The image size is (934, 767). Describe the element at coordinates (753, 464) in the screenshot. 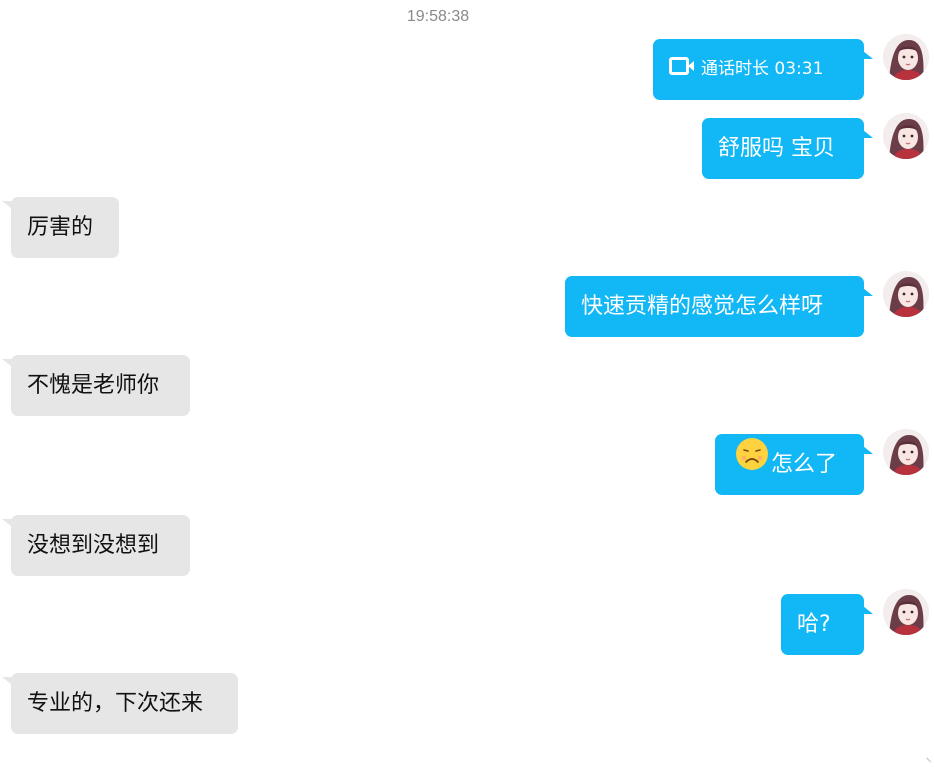

I see `frowning-face-emoji-icon` at that location.